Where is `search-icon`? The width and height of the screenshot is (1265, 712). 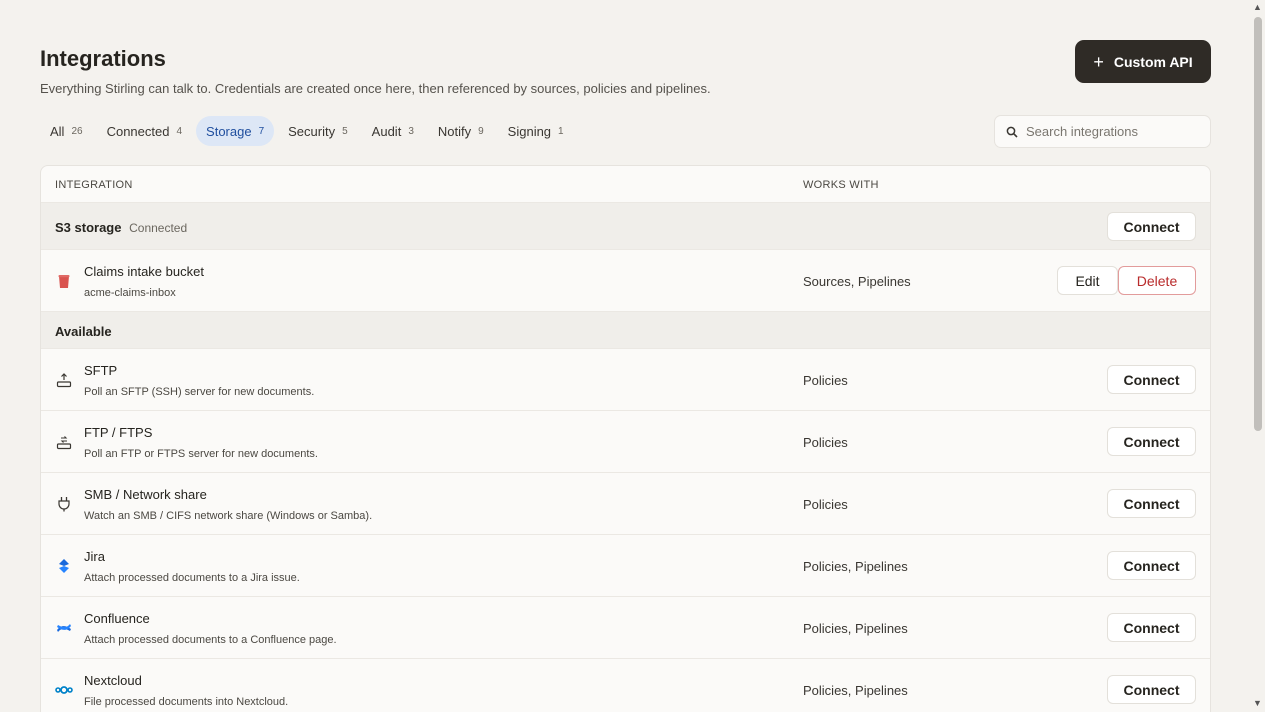 search-icon is located at coordinates (1012, 132).